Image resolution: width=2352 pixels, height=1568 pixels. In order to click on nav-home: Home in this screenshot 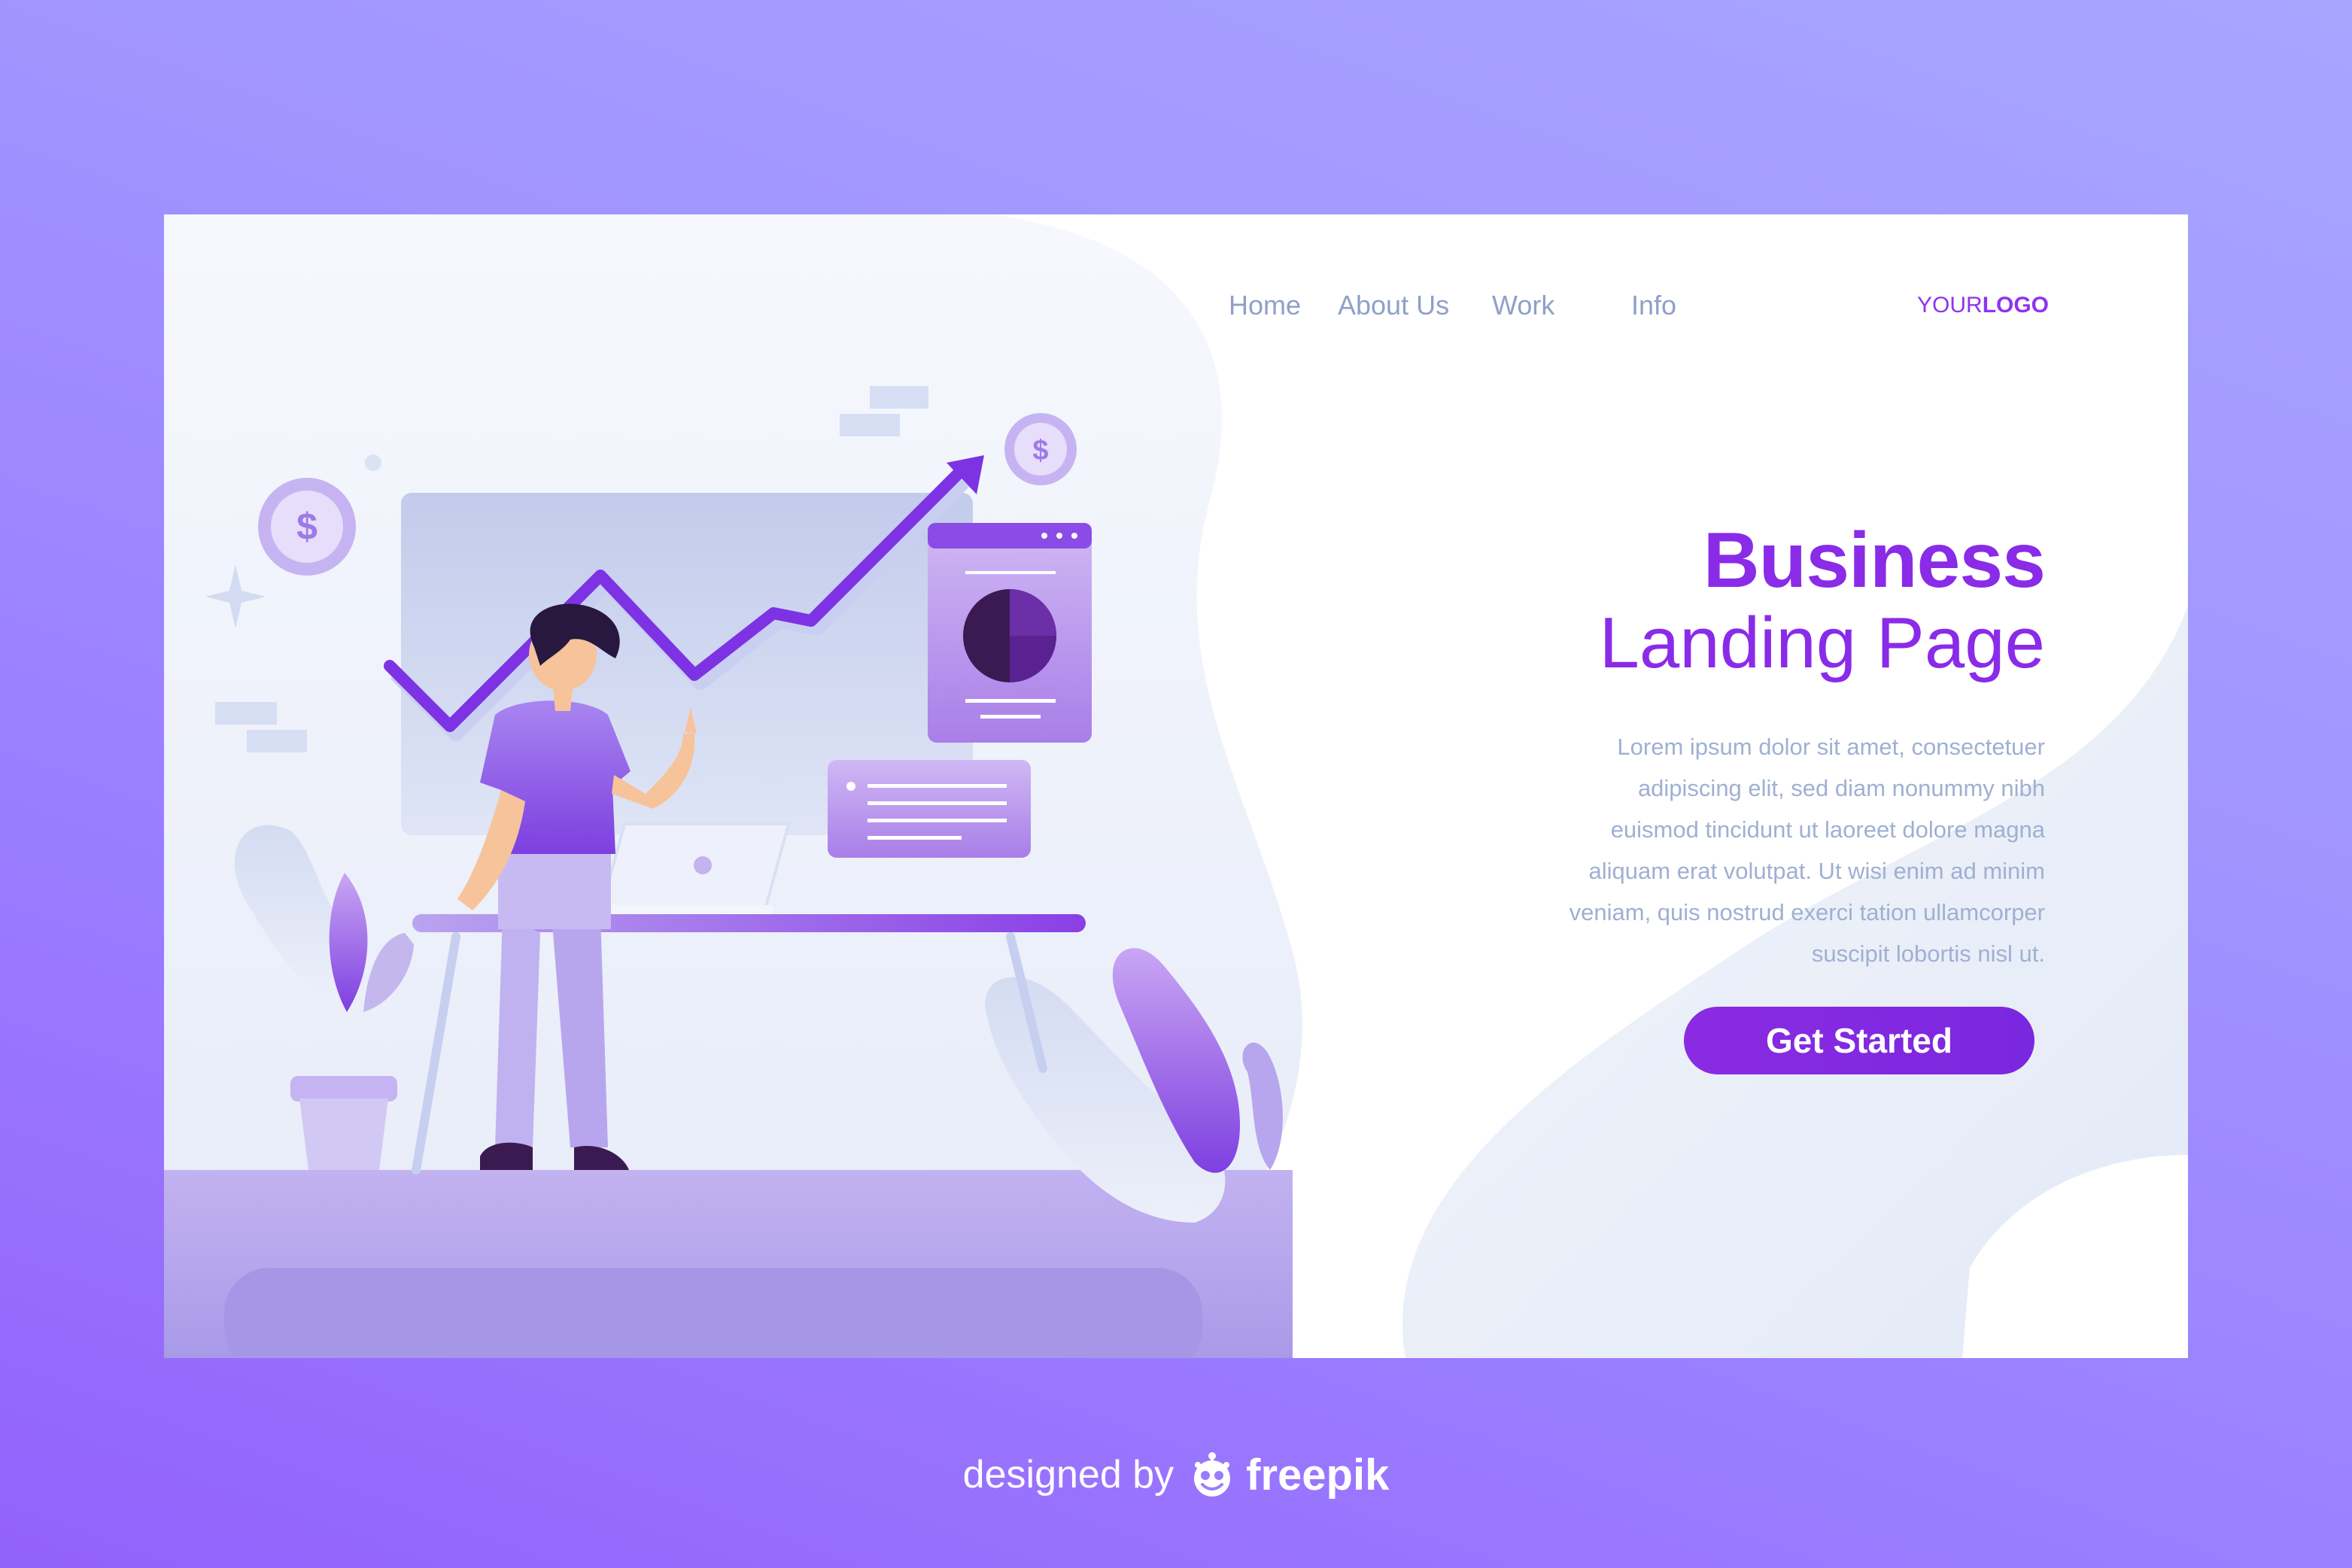, I will do `click(1265, 305)`.